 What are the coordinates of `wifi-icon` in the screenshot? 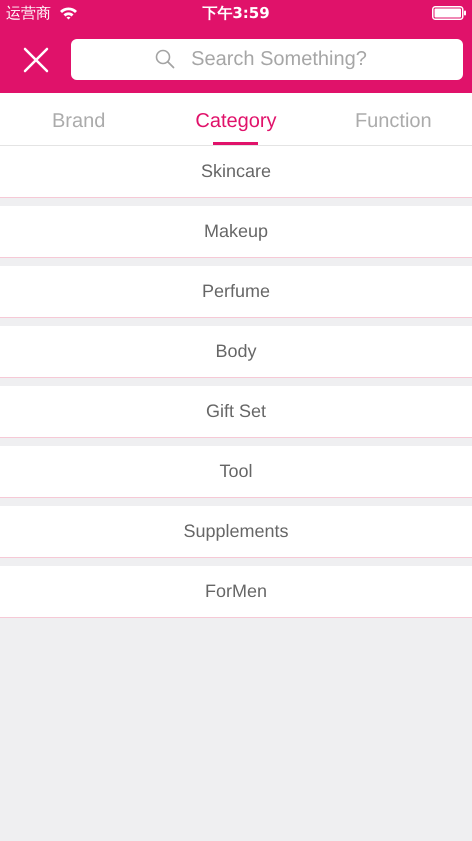 It's located at (68, 13).